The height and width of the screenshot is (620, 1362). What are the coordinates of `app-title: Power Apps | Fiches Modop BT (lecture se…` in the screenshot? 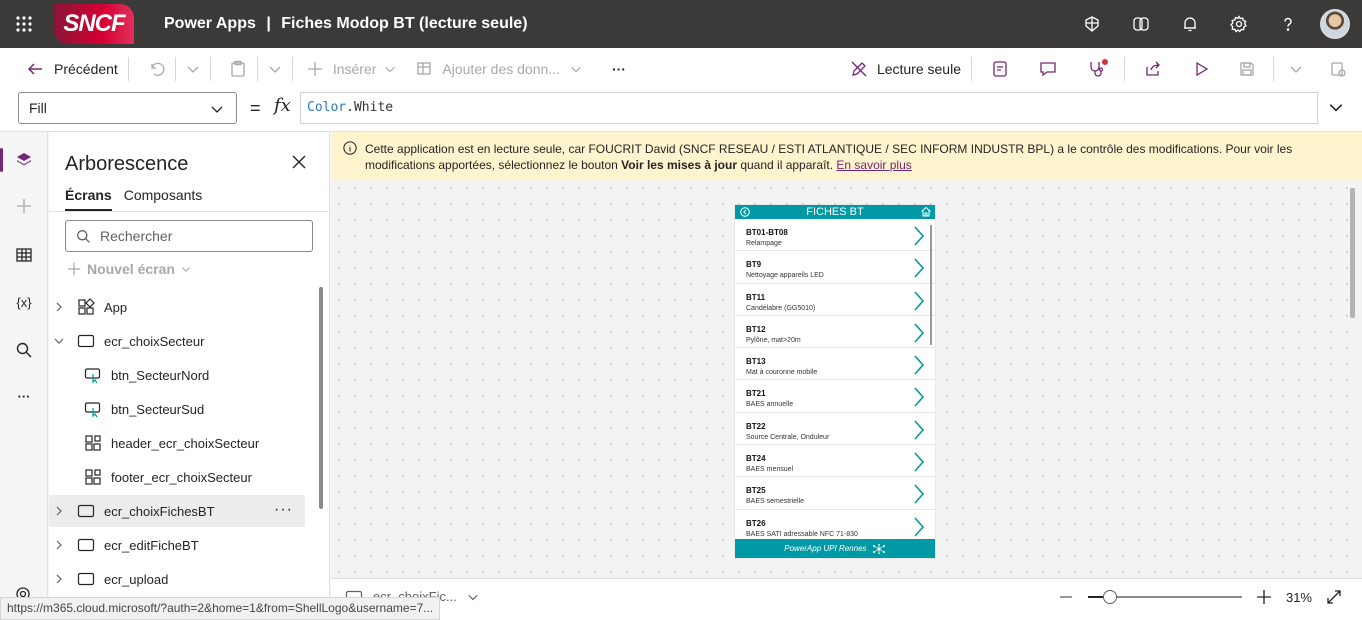 It's located at (346, 24).